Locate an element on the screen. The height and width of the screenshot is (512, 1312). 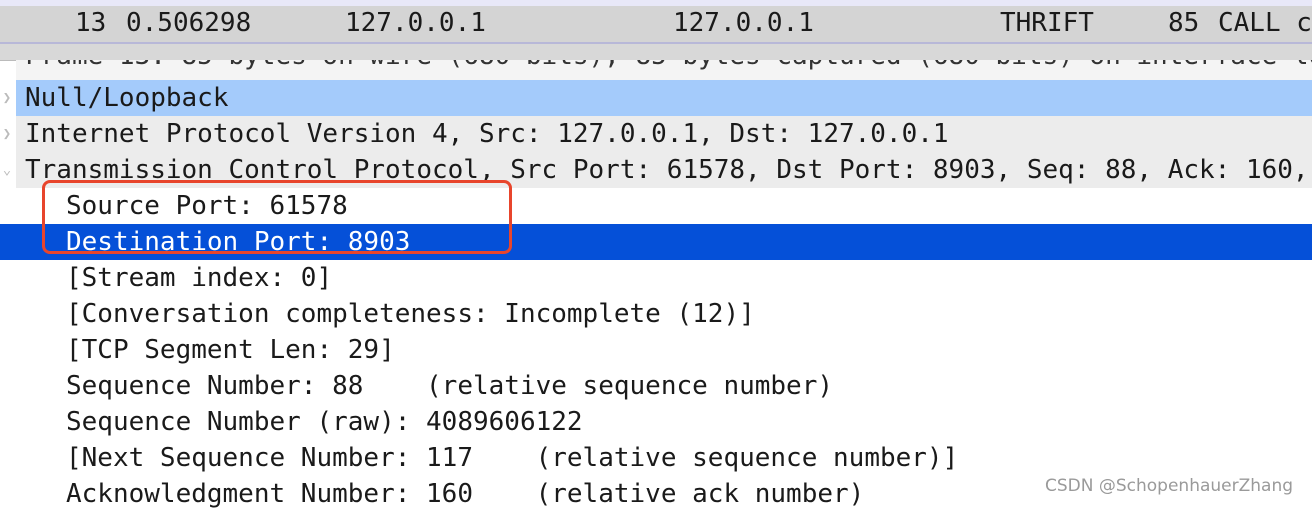
field-label: Source Port: 61578 is located at coordinates (207, 206).